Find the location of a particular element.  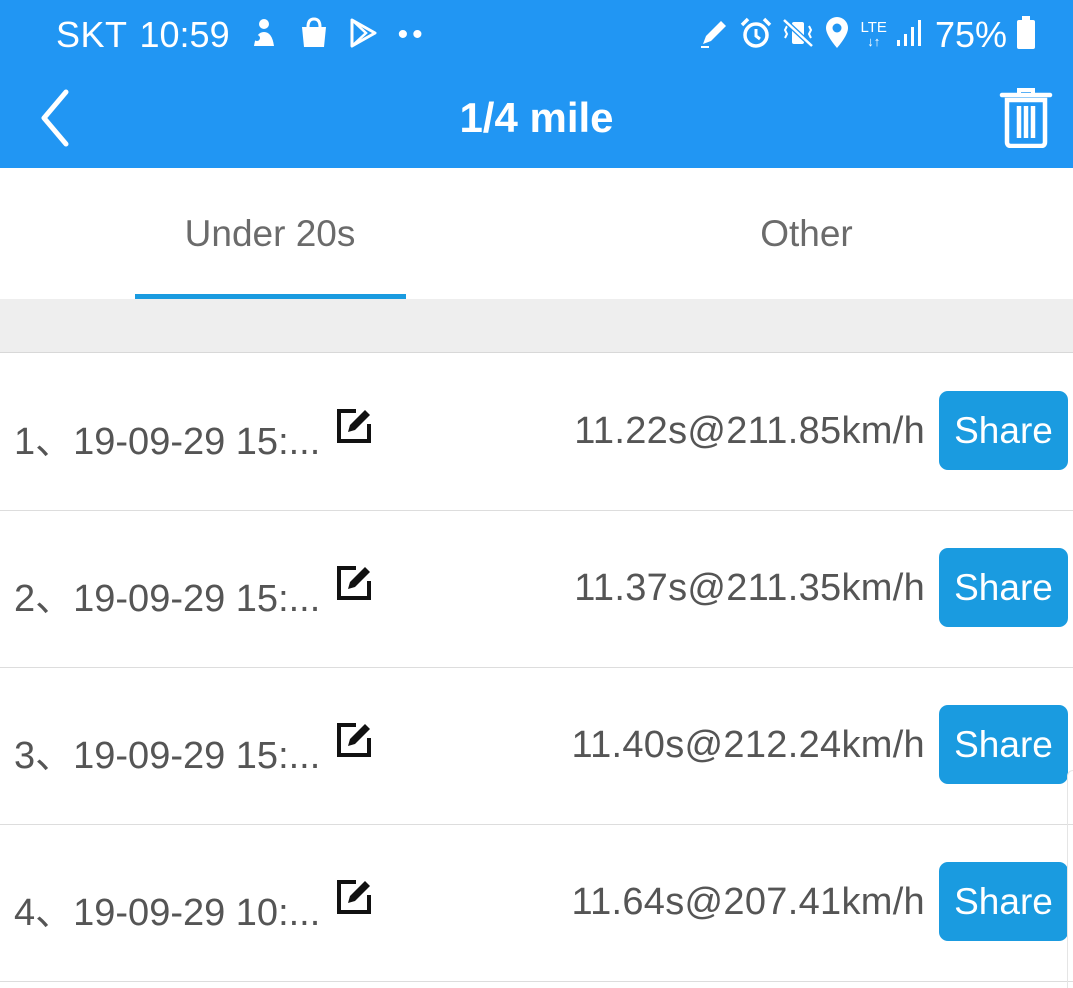

tab-under-20s: Under 20s is located at coordinates (270, 233).